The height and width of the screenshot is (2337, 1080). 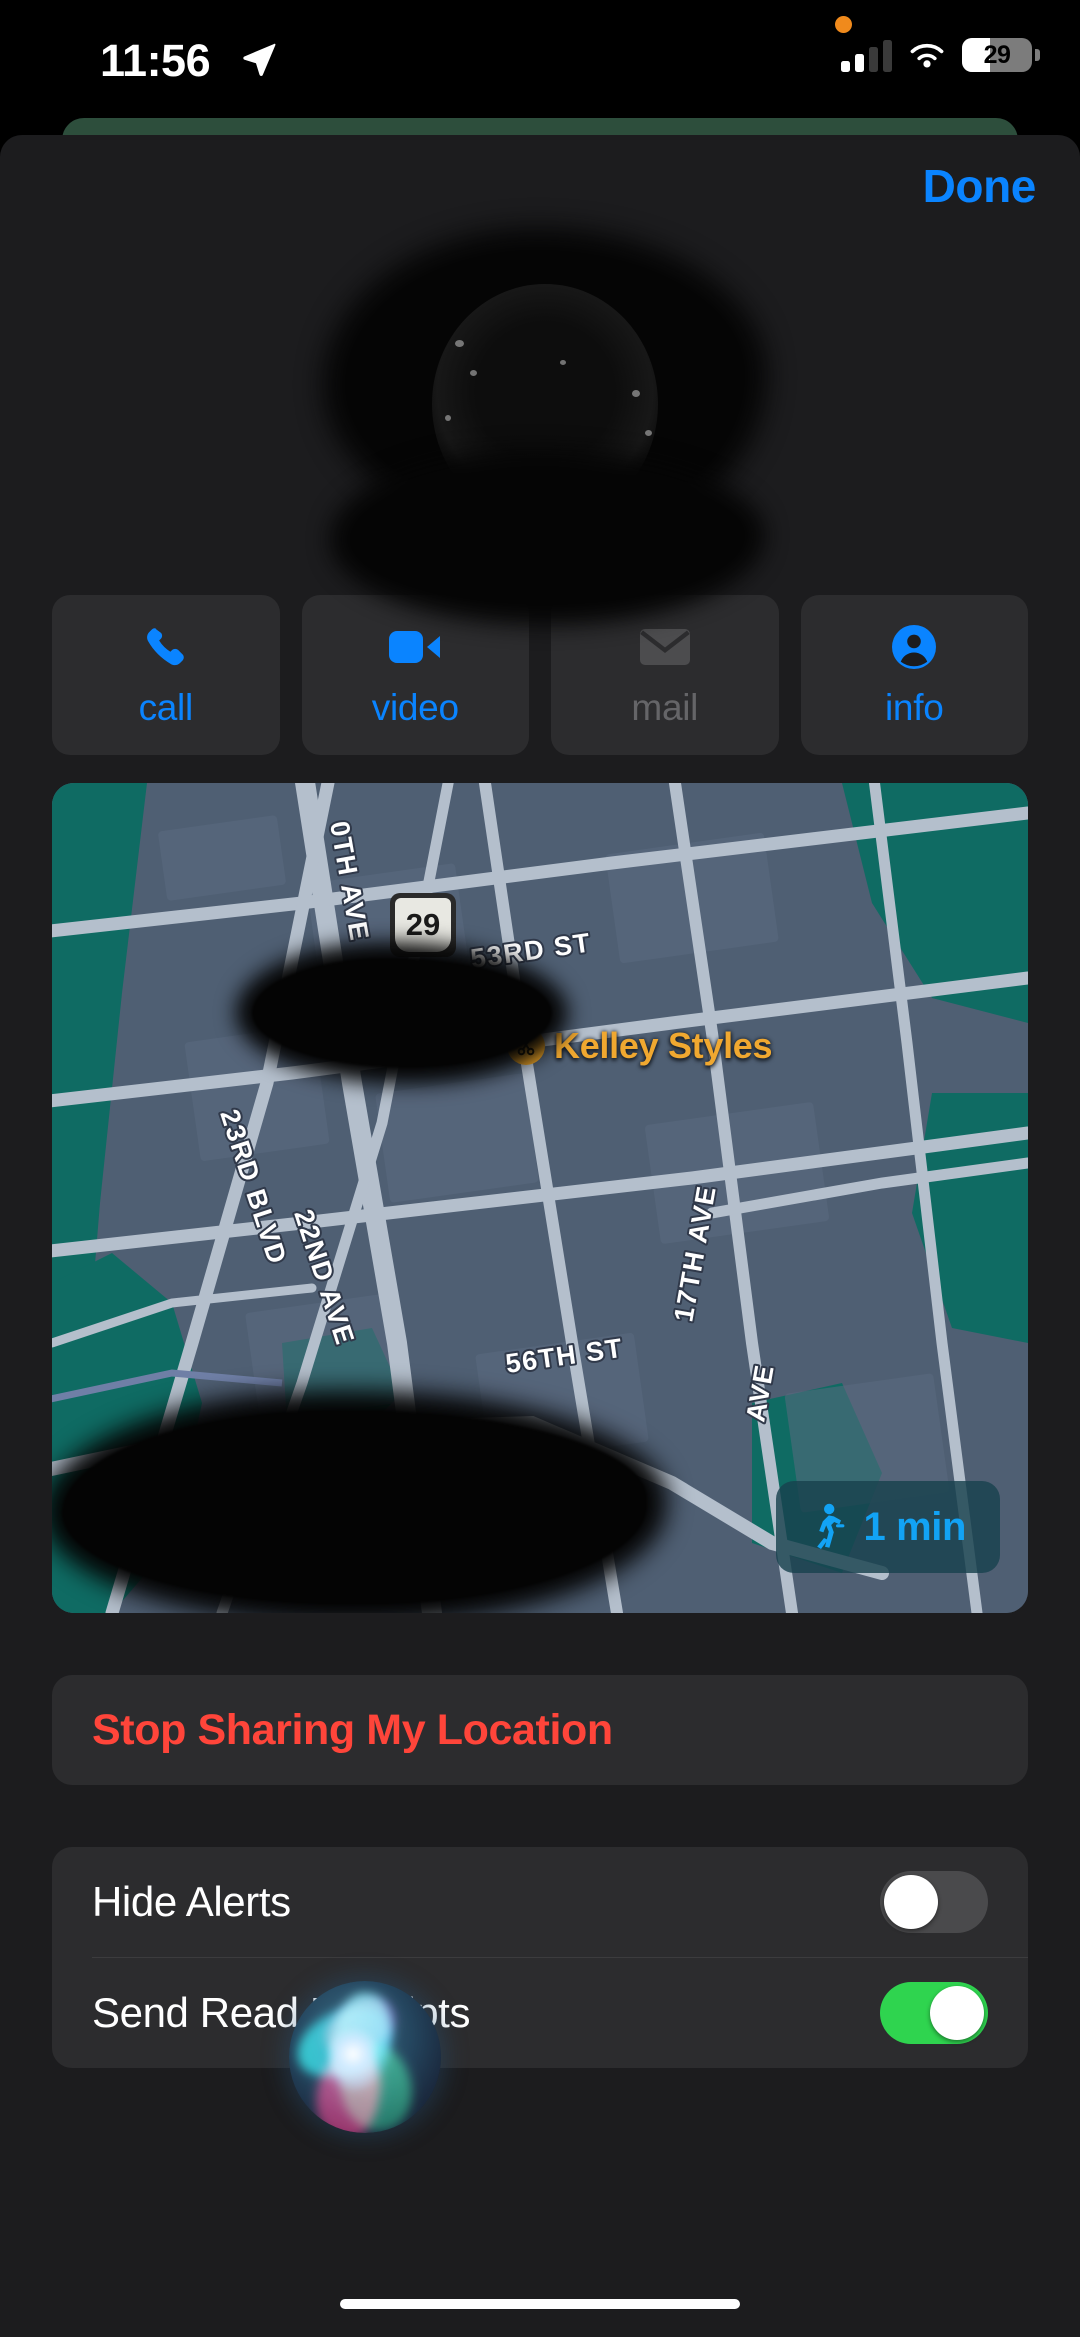 I want to click on video-button-label: video, so click(x=415, y=707).